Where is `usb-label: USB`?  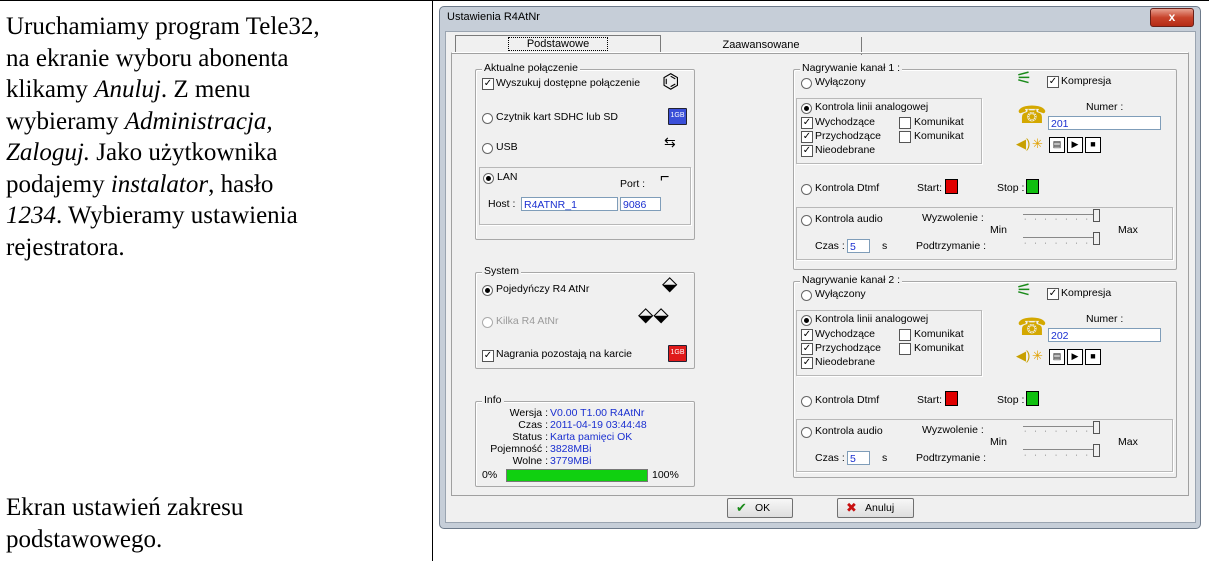
usb-label: USB is located at coordinates (507, 147).